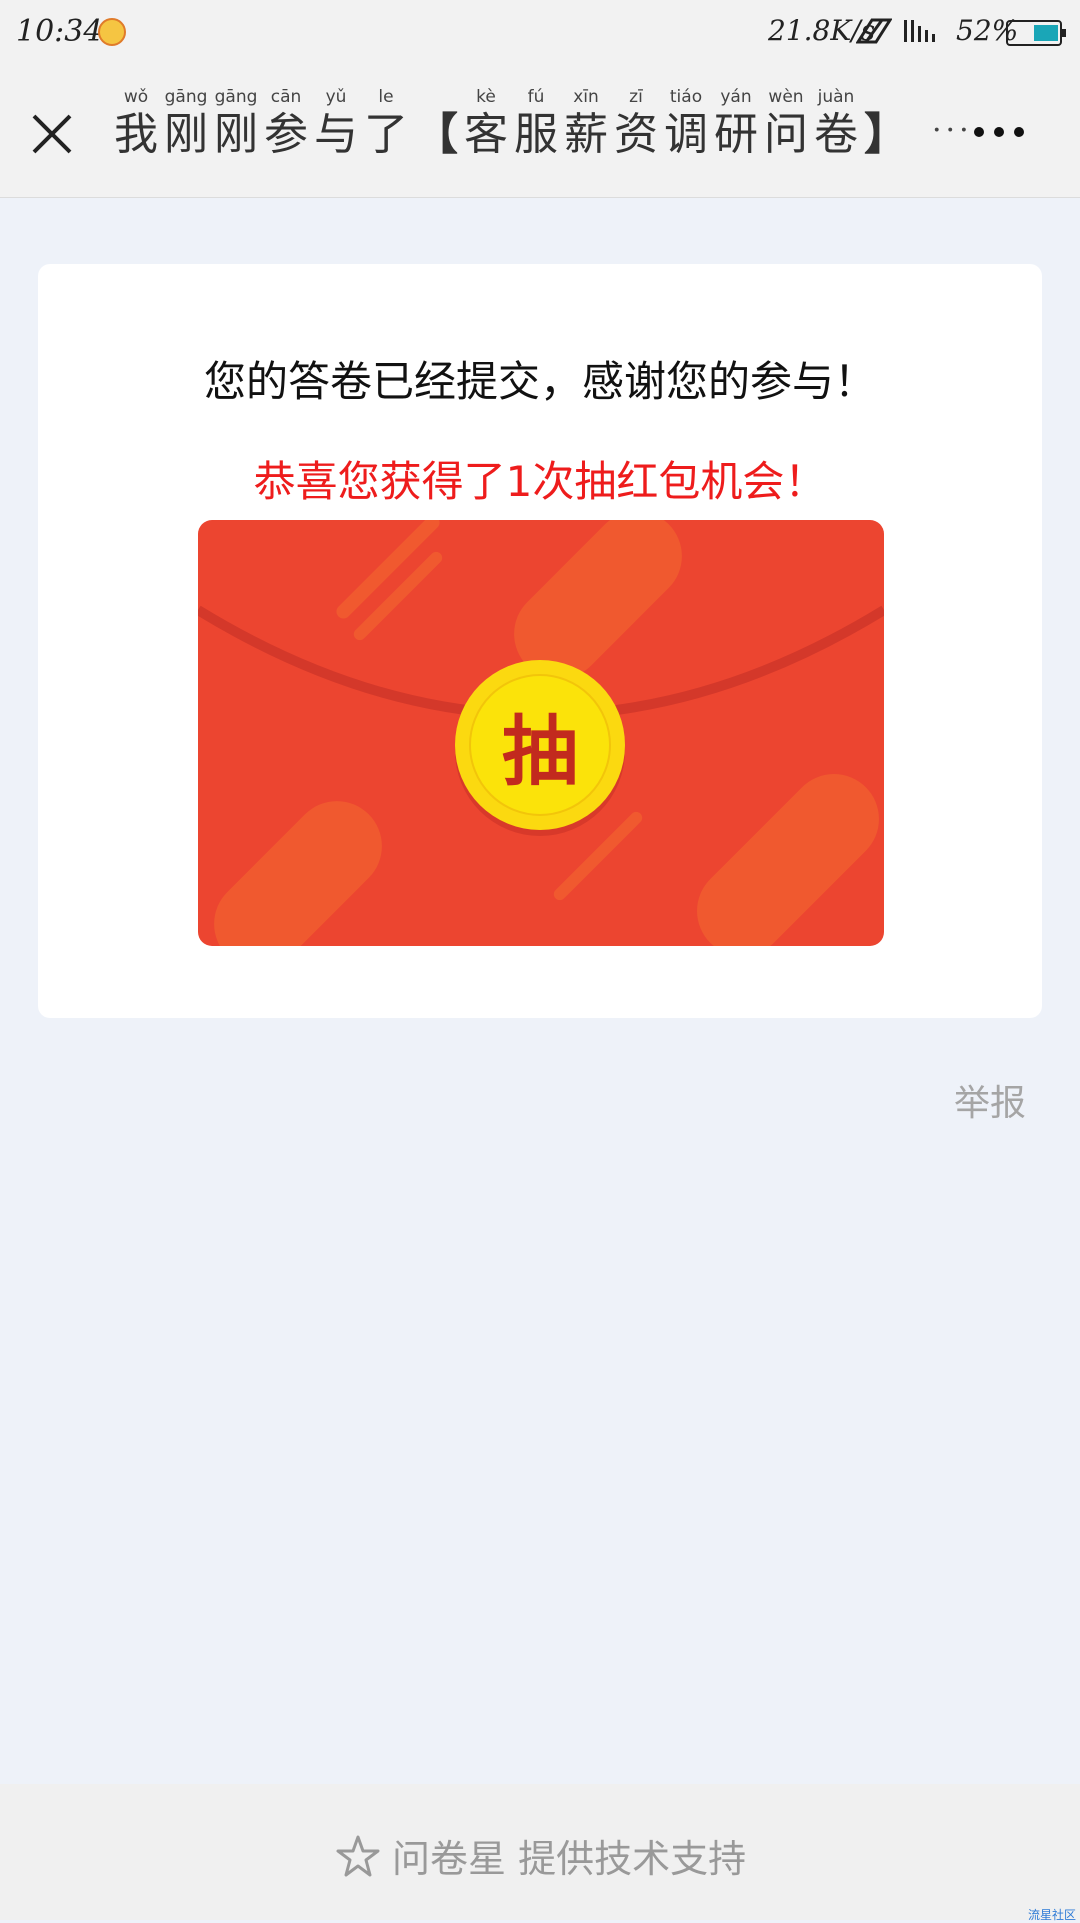 This screenshot has height=1923, width=1080. Describe the element at coordinates (486, 97) in the screenshot. I see `title-pinyin: kè` at that location.